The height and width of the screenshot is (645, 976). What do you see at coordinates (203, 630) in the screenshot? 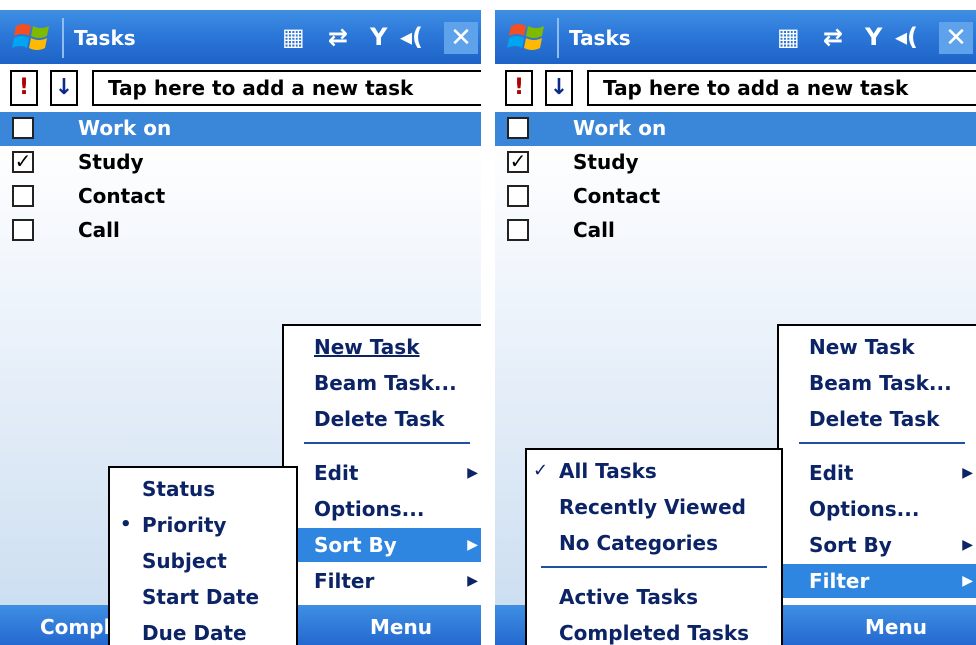
I see `sort-option-due-date: Due Date` at bounding box center [203, 630].